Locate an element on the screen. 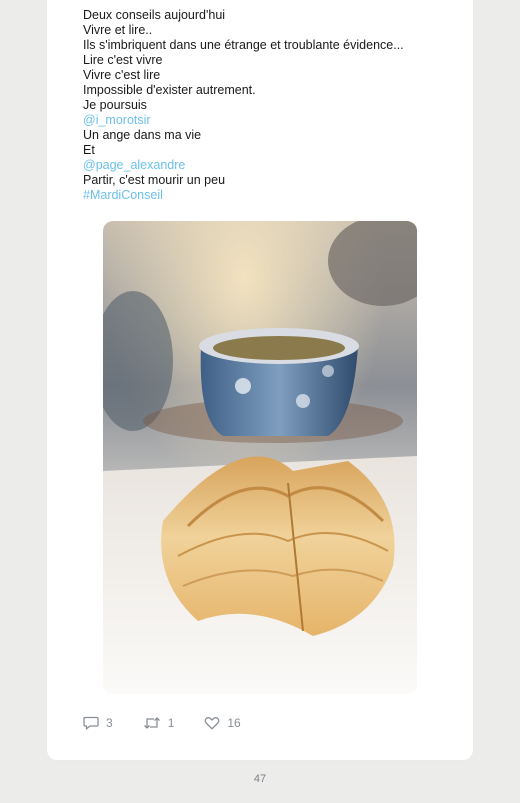  like-button: 16 is located at coordinates (222, 723).